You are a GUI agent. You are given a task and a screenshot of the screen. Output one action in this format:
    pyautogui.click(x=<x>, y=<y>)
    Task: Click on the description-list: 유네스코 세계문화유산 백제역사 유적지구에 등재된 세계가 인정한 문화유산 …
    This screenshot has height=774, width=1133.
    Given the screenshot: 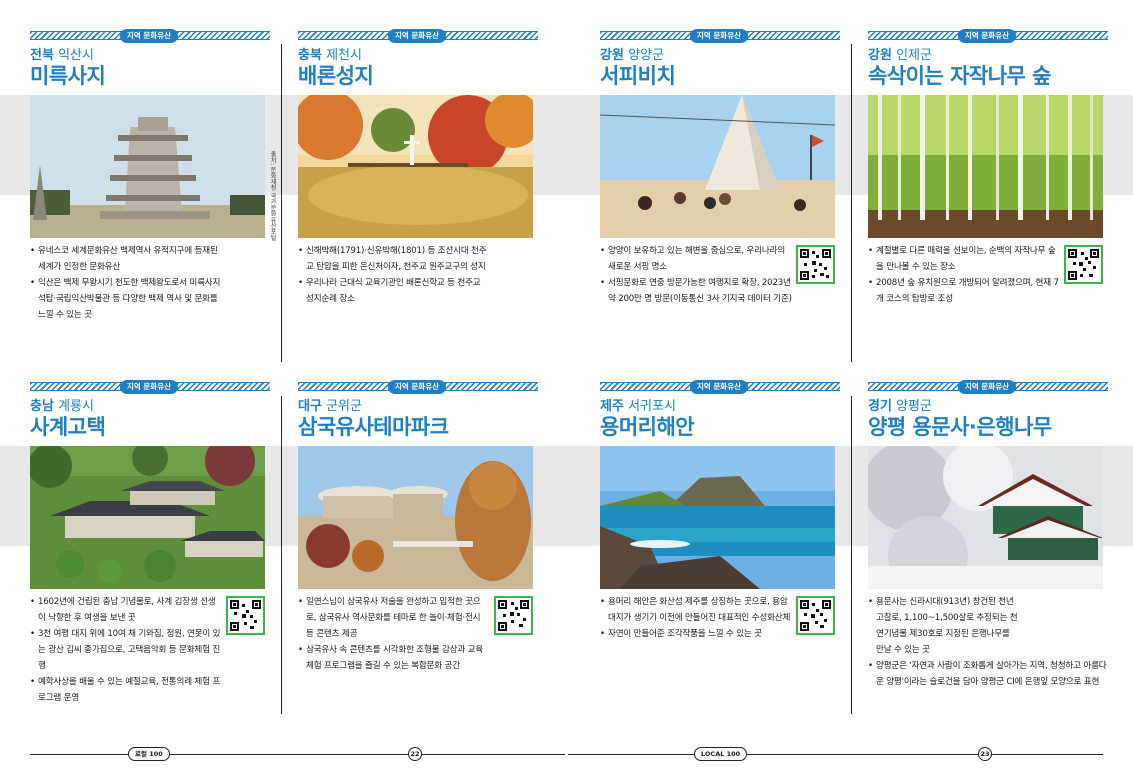 What is the action you would take?
    pyautogui.click(x=126, y=283)
    